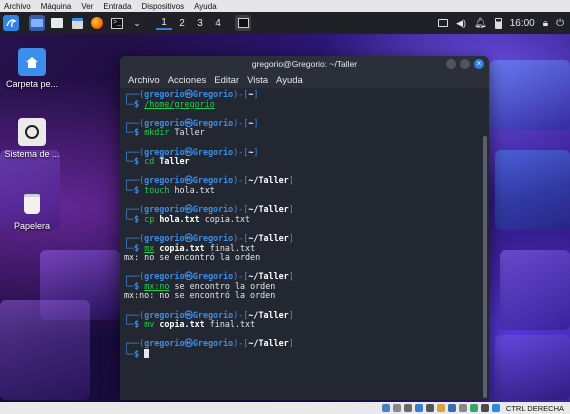 This screenshot has width=570, height=414. What do you see at coordinates (484, 408) in the screenshot?
I see `mouse-integration-icon` at bounding box center [484, 408].